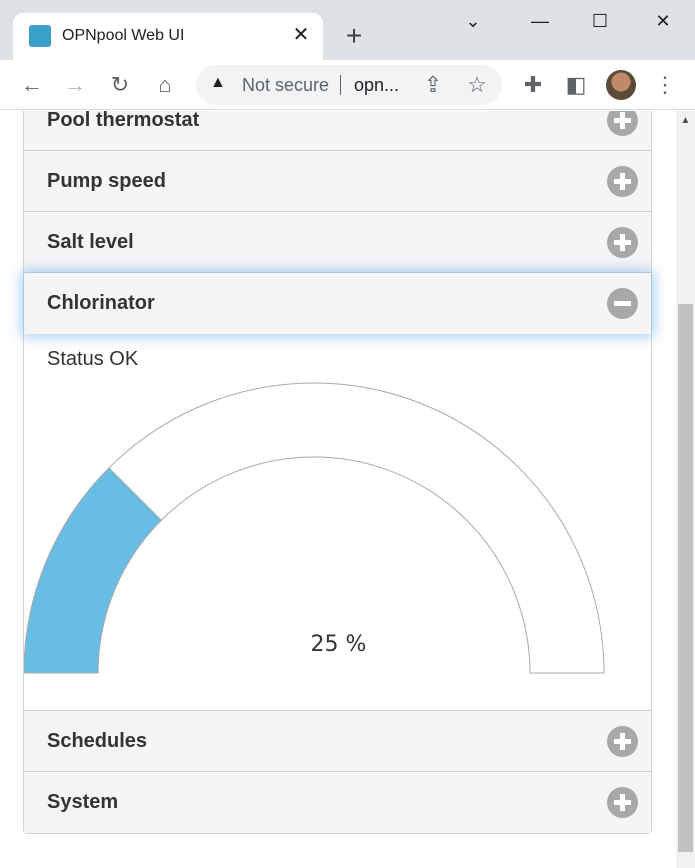  What do you see at coordinates (165, 85) in the screenshot?
I see `home-icon: ⌂` at bounding box center [165, 85].